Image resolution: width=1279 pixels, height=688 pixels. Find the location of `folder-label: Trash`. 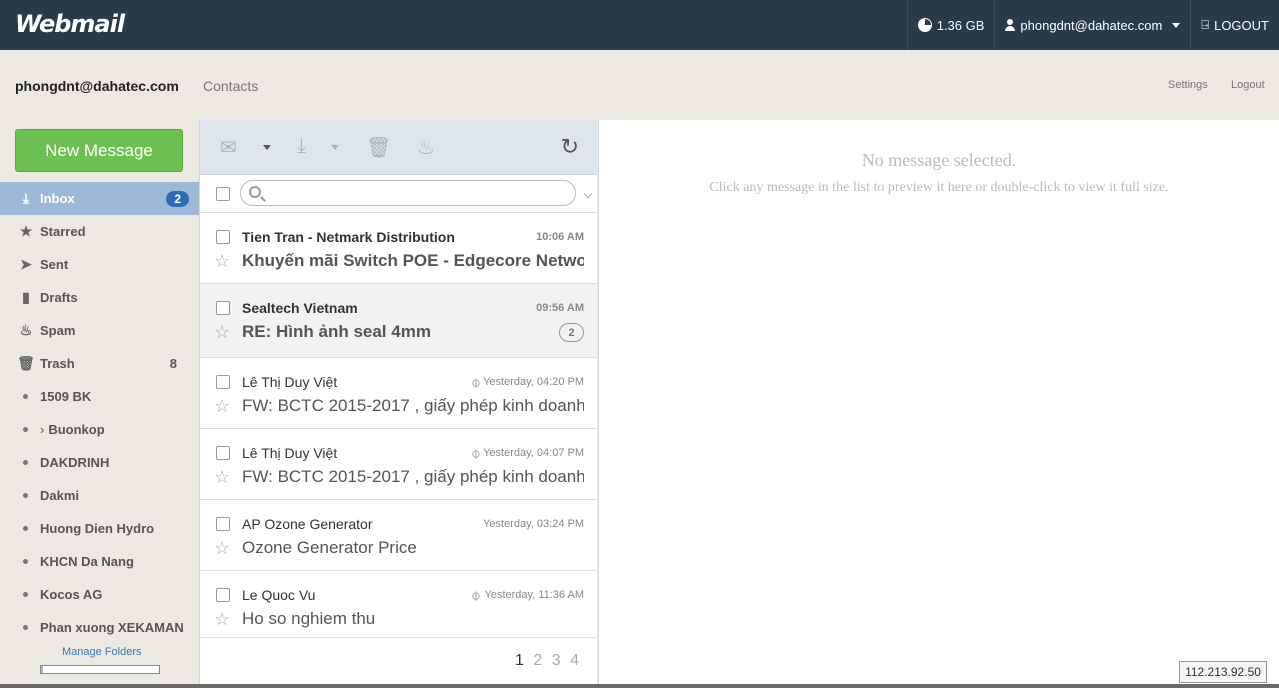

folder-label: Trash is located at coordinates (57, 363).